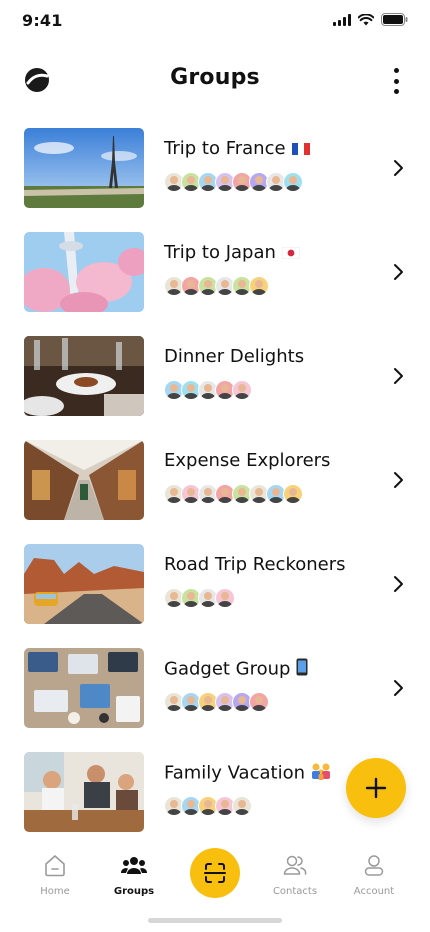  I want to click on group-row-expense-explorers: Expense Explorers, so click(215, 480).